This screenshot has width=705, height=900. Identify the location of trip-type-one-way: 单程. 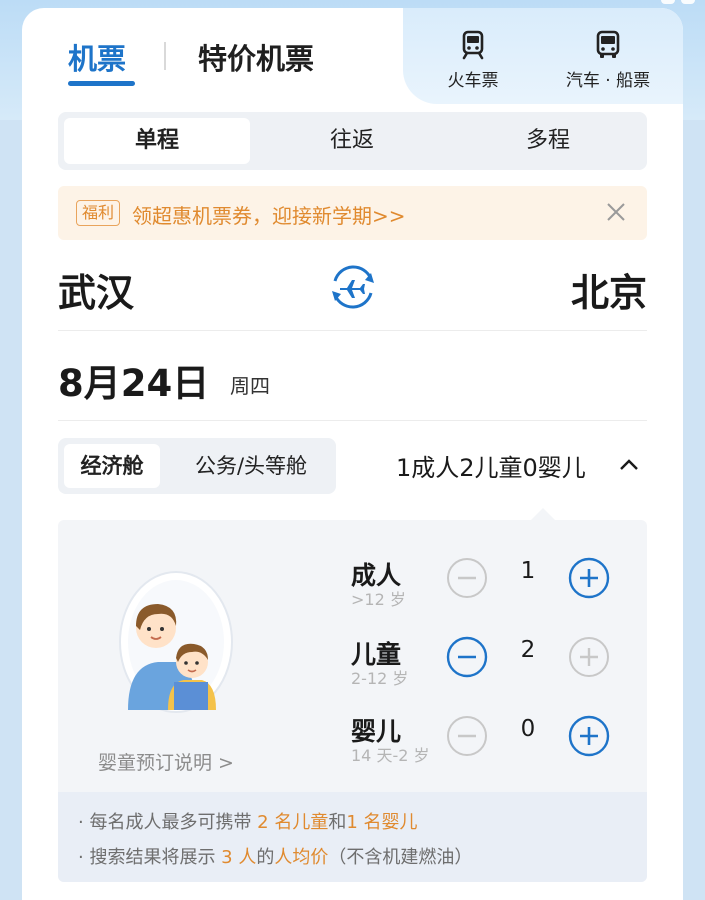
(157, 141).